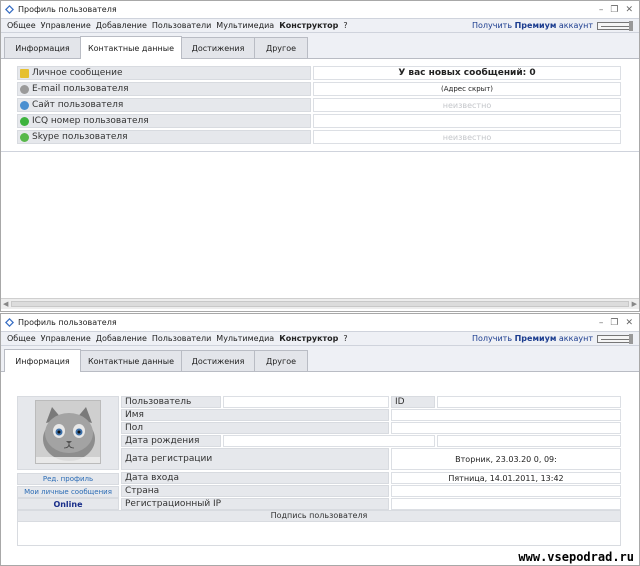 This screenshot has width=640, height=566. What do you see at coordinates (319, 516) in the screenshot?
I see `signature-header: Подпись пользователя` at bounding box center [319, 516].